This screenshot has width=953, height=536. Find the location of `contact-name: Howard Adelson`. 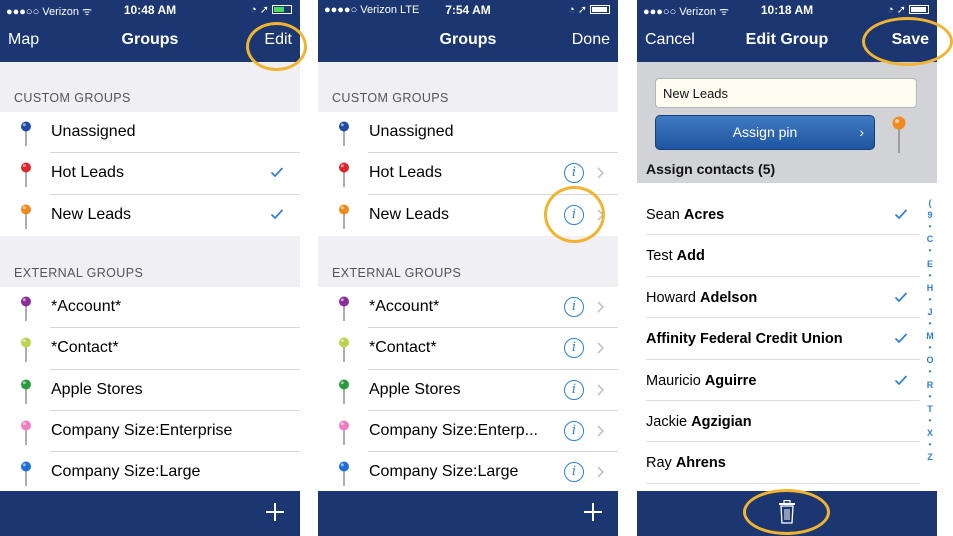

contact-name: Howard Adelson is located at coordinates (701, 298).